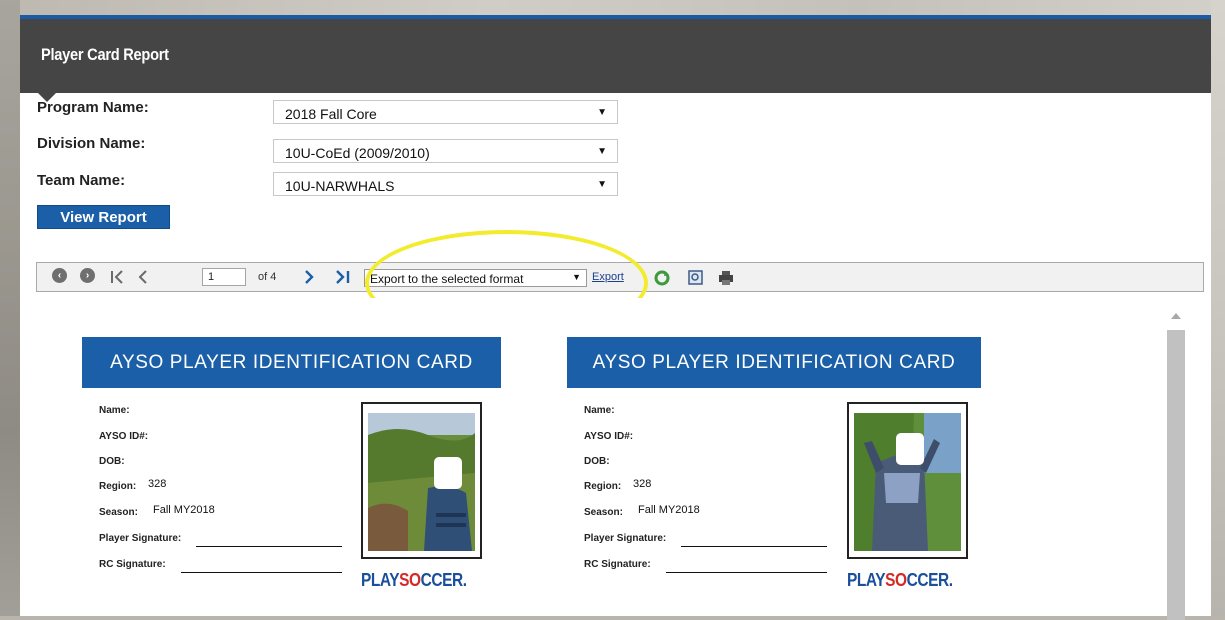 Image resolution: width=1225 pixels, height=620 pixels. What do you see at coordinates (91, 143) in the screenshot?
I see `division-name-label: Division Name:` at bounding box center [91, 143].